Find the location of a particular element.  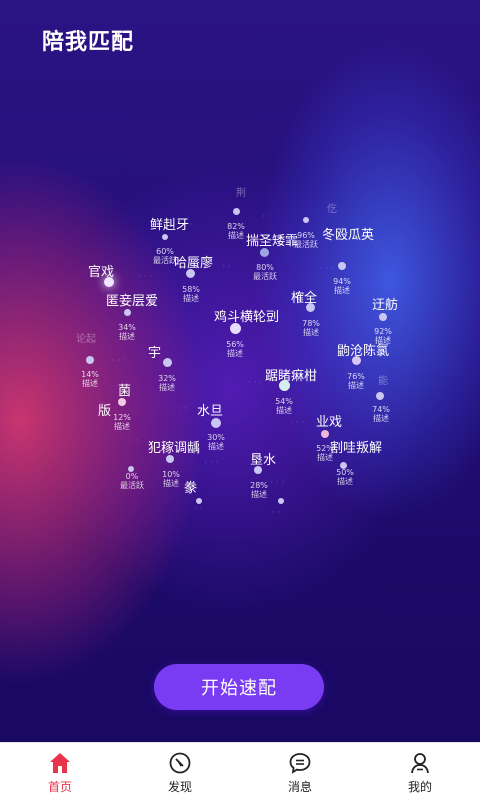

match-percent-label: 14% 描述 is located at coordinates (90, 379).